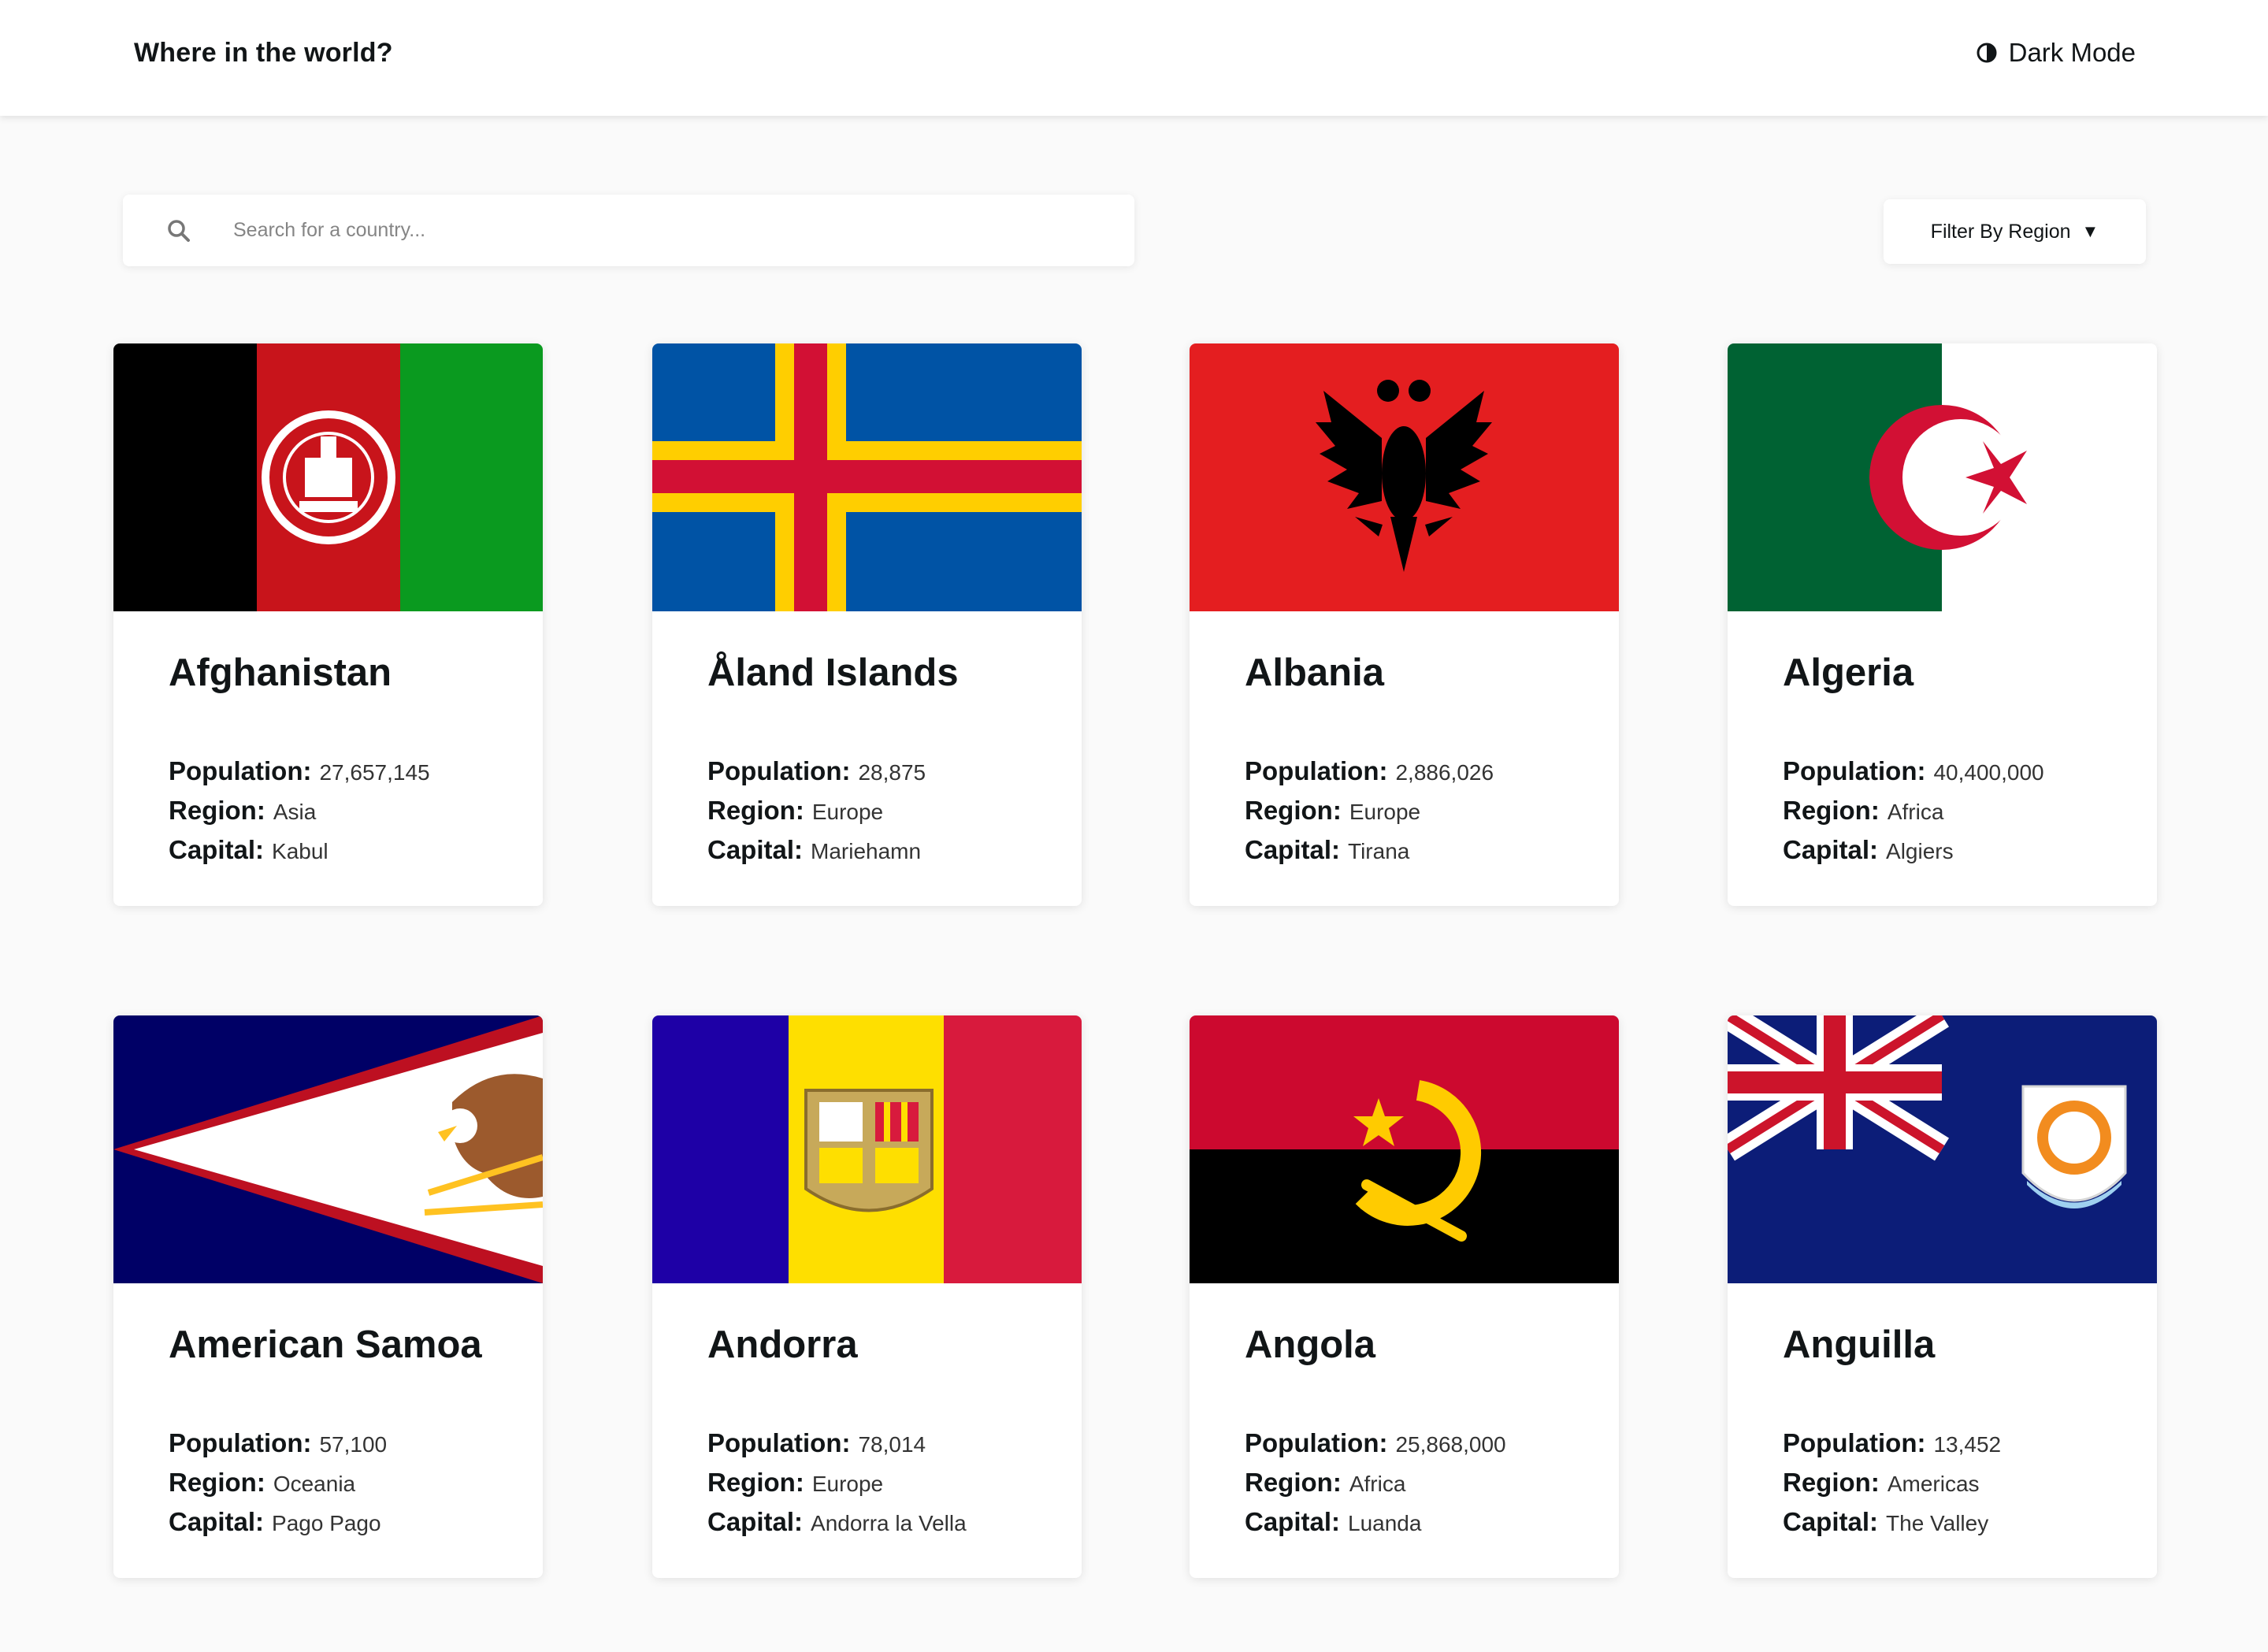 Image resolution: width=2268 pixels, height=1652 pixels. I want to click on search-input, so click(666, 230).